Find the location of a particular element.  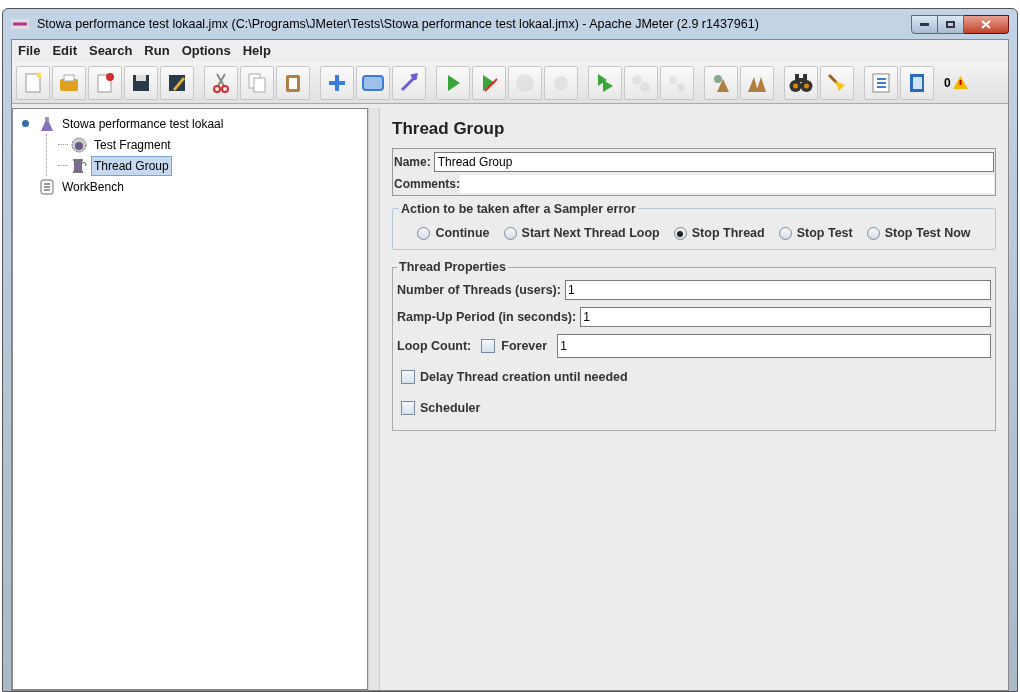

comments-field is located at coordinates (727, 183).